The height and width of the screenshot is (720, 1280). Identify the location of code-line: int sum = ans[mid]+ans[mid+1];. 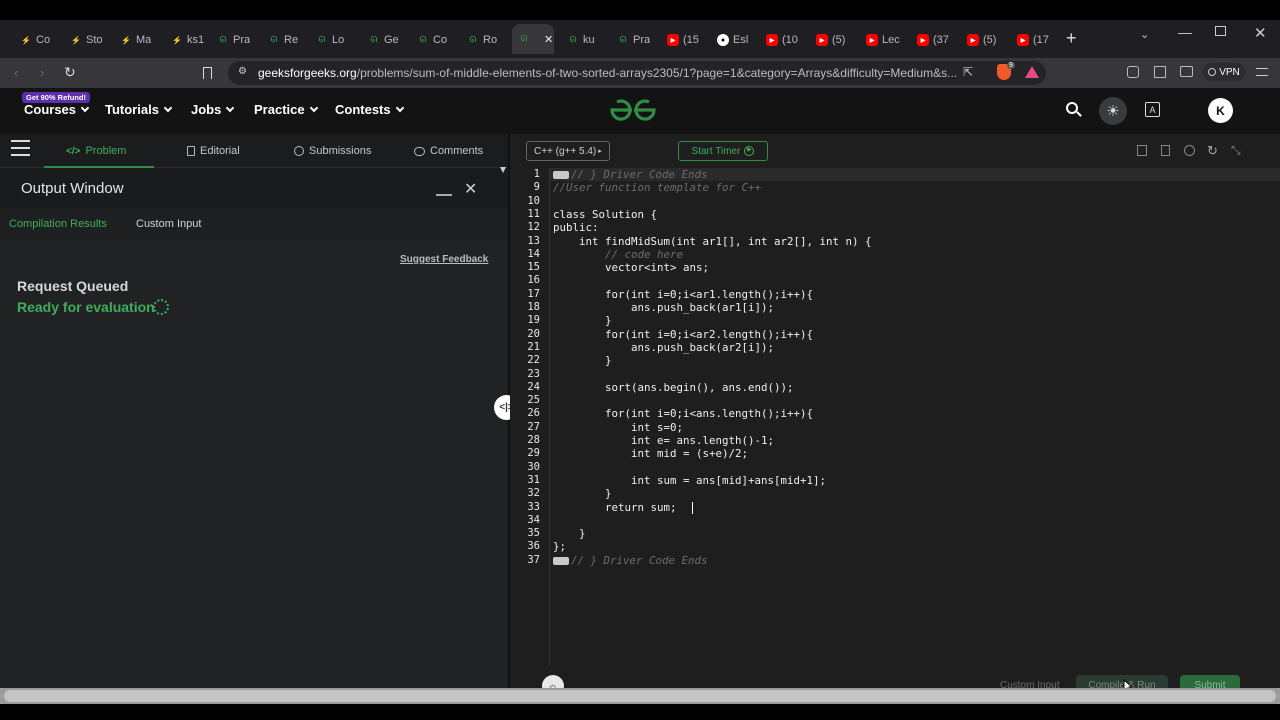
(689, 480).